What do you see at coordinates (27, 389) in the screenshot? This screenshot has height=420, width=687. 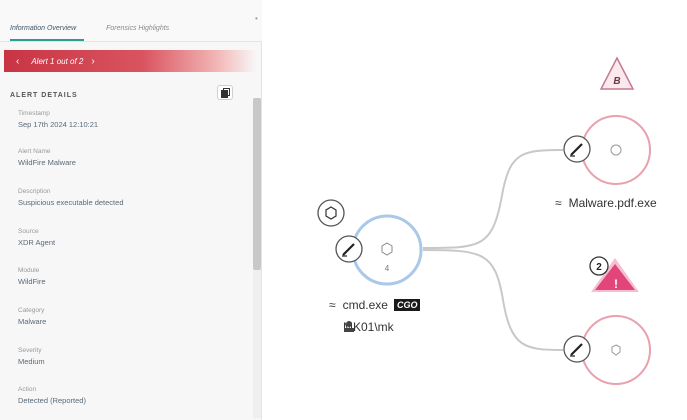 I see `detail-label: Action` at bounding box center [27, 389].